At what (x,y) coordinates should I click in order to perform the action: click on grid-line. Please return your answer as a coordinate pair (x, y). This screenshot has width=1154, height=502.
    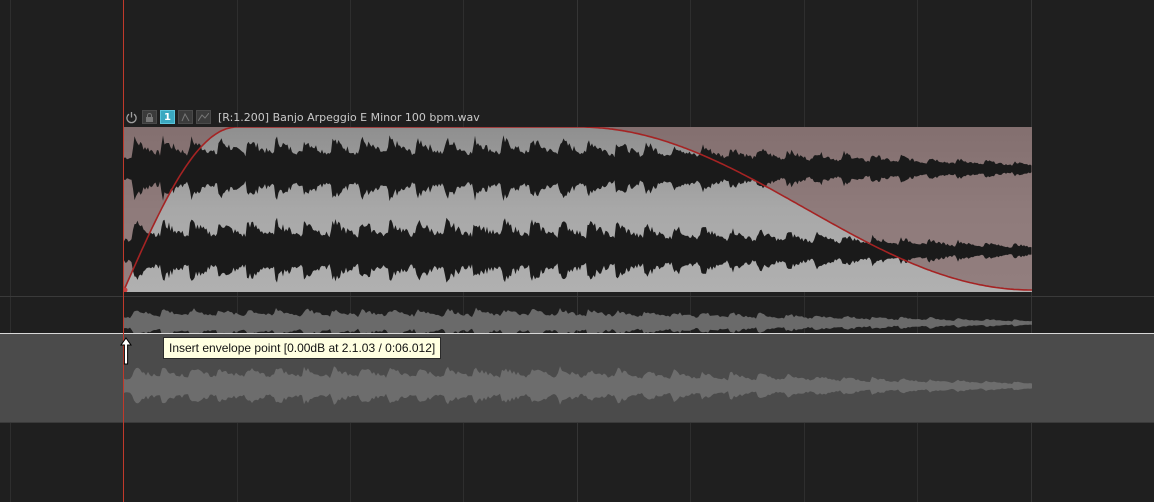
    Looking at the image, I should click on (10, 251).